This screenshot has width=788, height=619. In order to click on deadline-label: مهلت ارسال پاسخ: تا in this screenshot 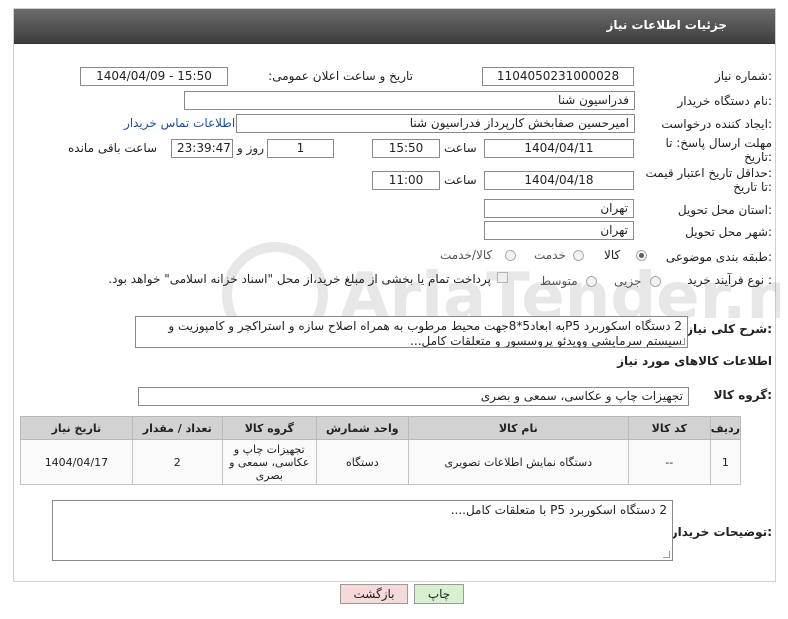, I will do `click(718, 143)`.